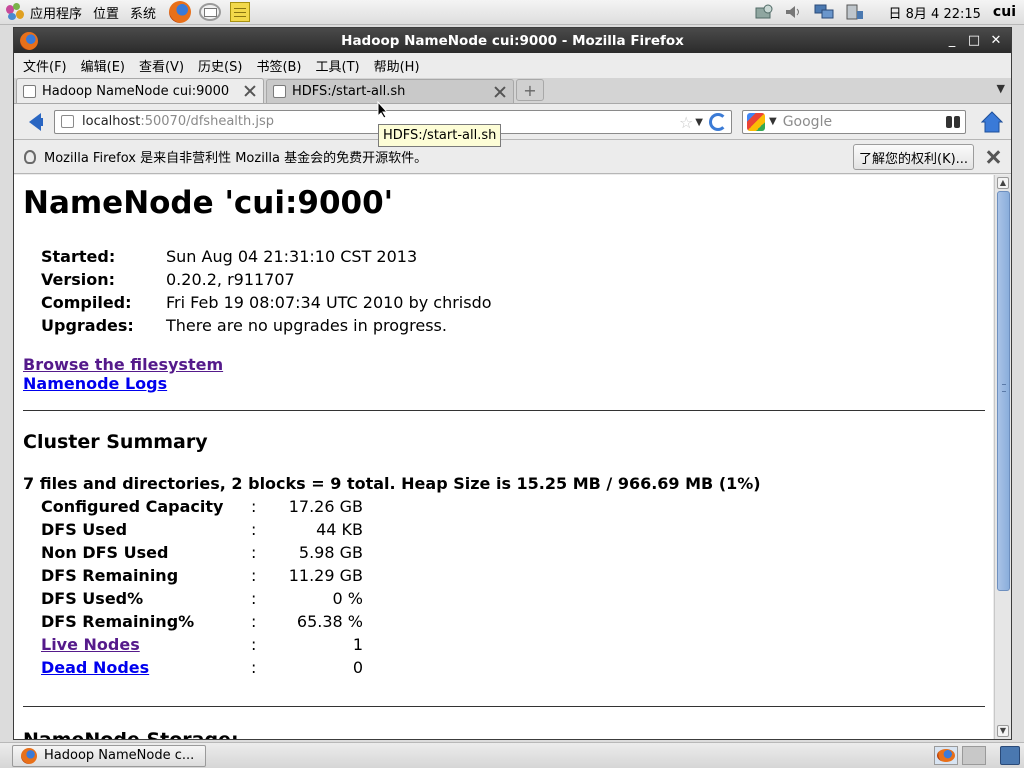 The image size is (1024, 768). I want to click on places-menu: 位置, so click(107, 12).